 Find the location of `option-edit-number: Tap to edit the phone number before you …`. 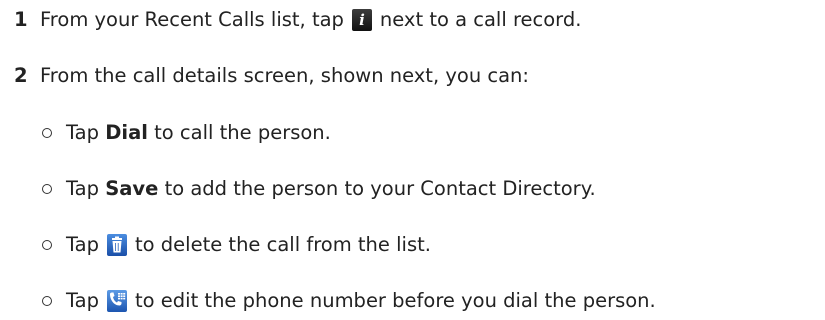

option-edit-number: Tap to edit the phone number before you … is located at coordinates (349, 301).